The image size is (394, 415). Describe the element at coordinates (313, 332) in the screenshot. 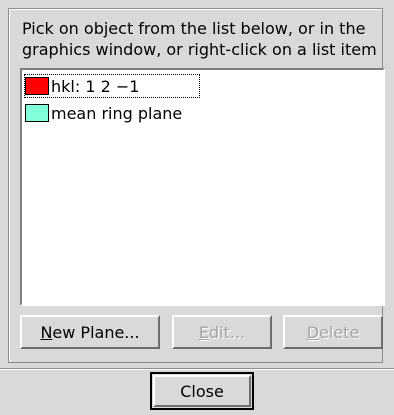

I see `delete-mnemonic: D` at that location.